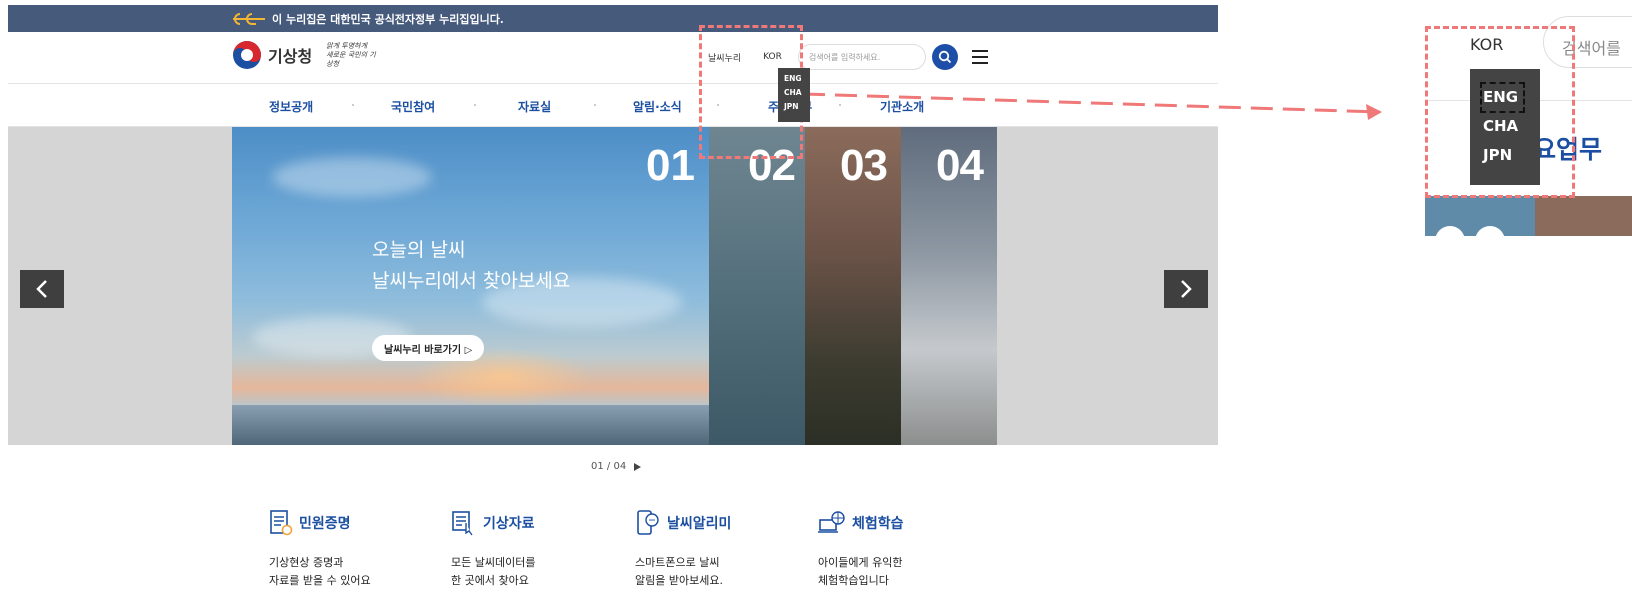  I want to click on inset-slide-strip, so click(1528, 223).